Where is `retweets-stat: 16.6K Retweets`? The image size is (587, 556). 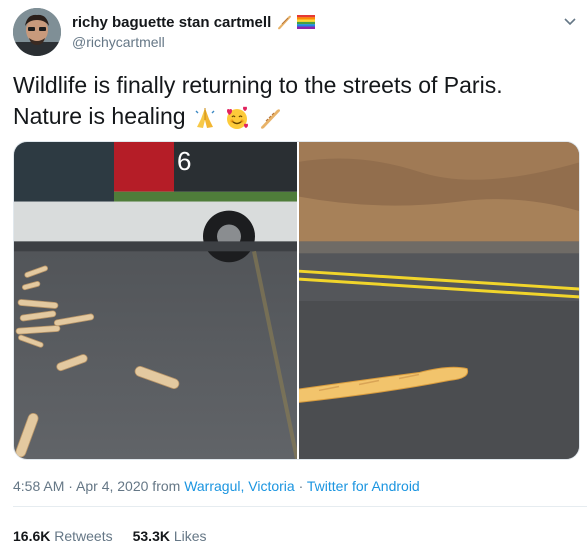 retweets-stat: 16.6K Retweets is located at coordinates (63, 536).